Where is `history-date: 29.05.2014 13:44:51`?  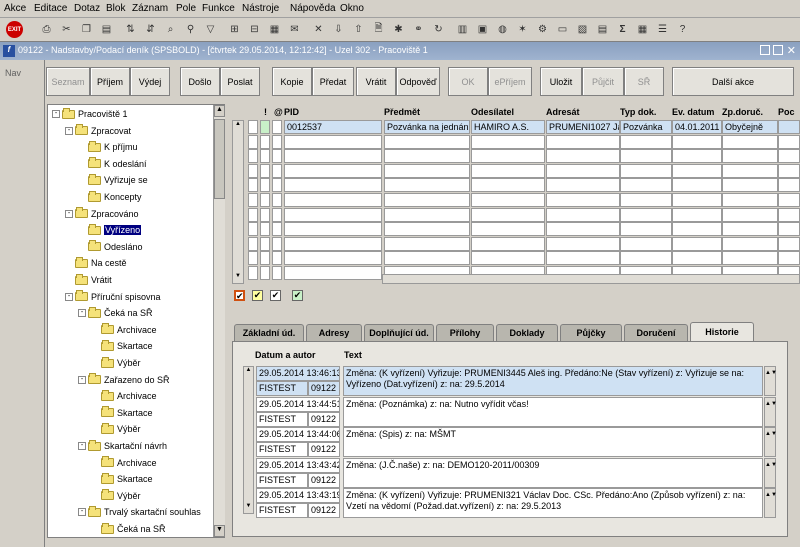 history-date: 29.05.2014 13:44:51 is located at coordinates (298, 404).